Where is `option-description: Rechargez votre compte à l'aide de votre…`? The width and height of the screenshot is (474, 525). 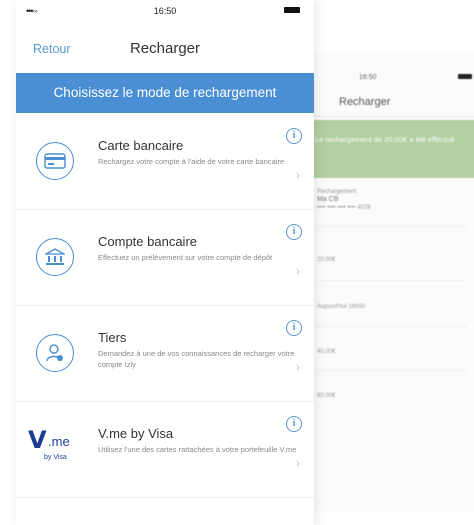
option-description: Rechargez votre compte à l'aide de votre… is located at coordinates (191, 161).